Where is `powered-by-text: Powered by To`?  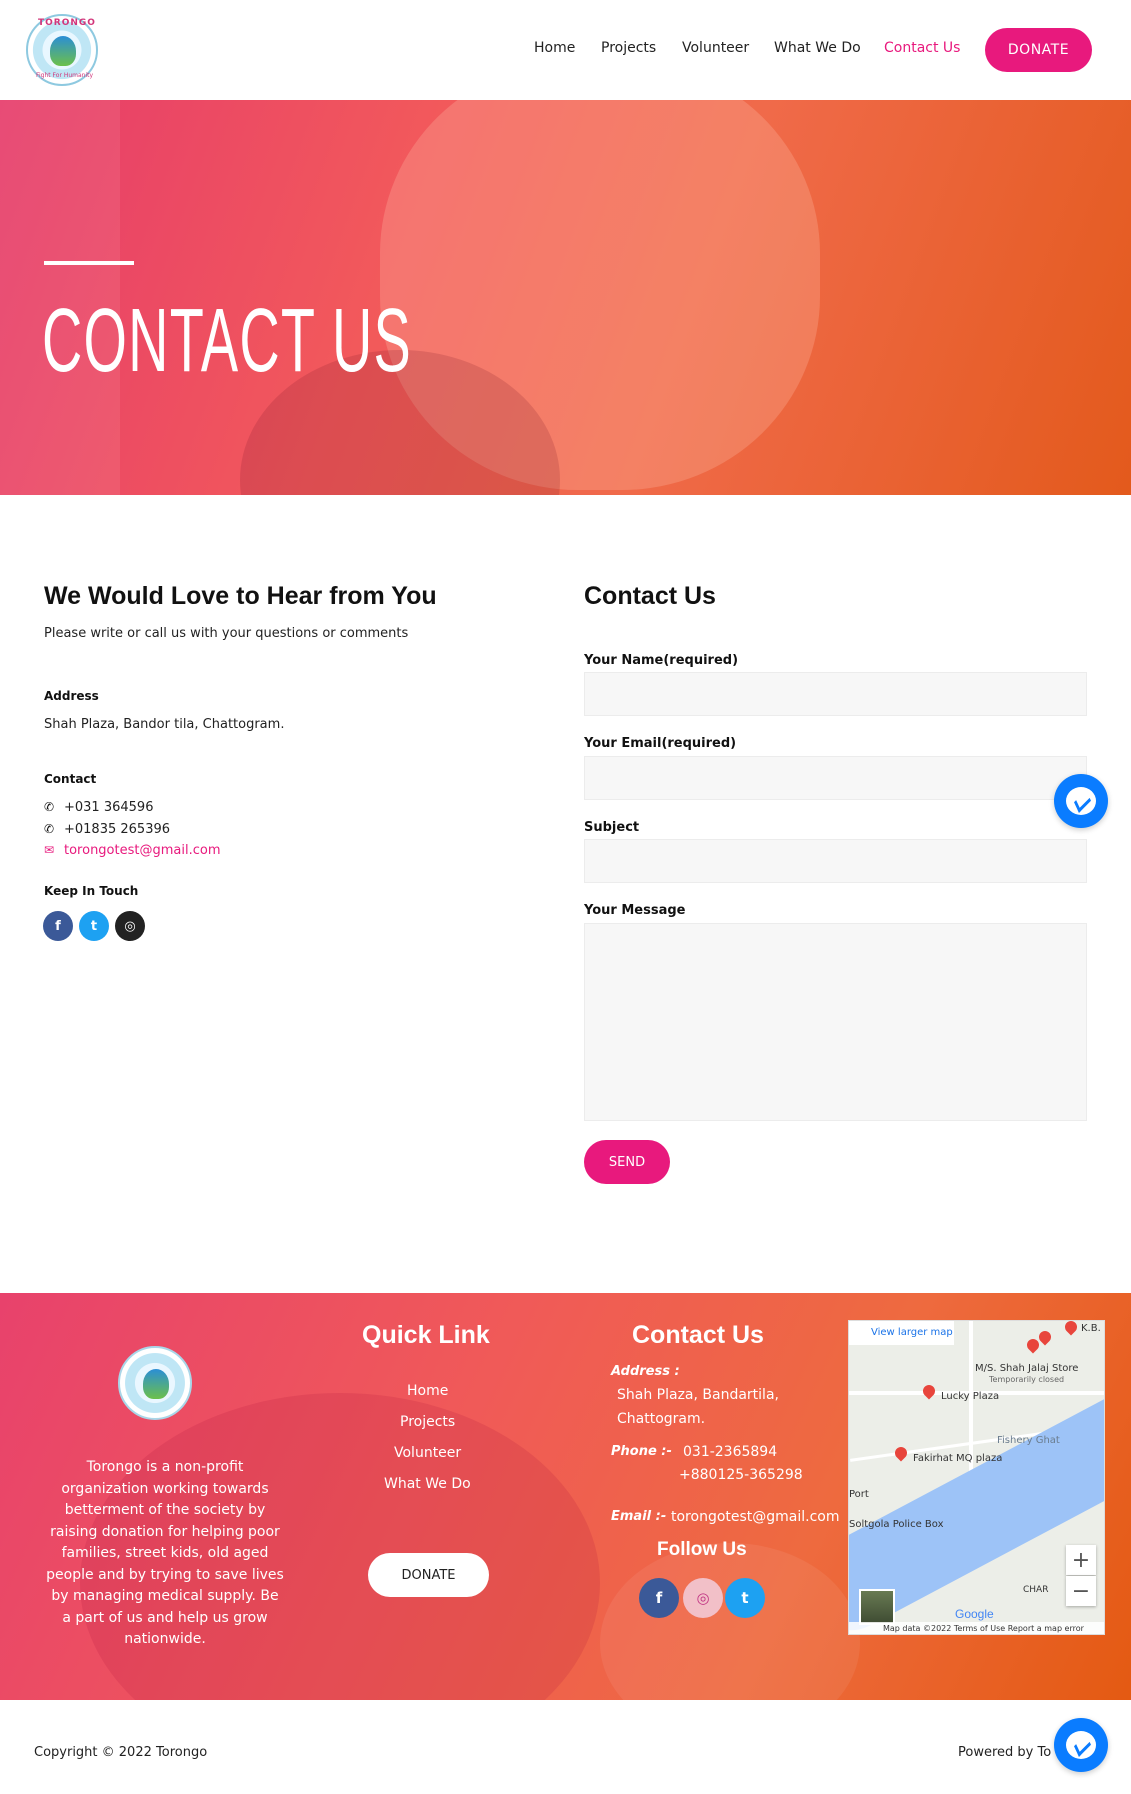
powered-by-text: Powered by To is located at coordinates (1005, 1752).